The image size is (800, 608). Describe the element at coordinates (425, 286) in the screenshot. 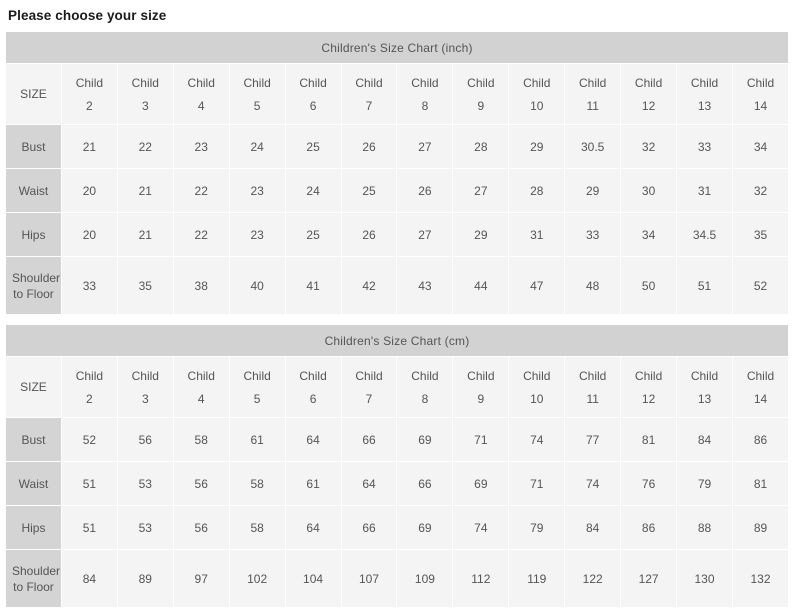

I see `measurement-cell: 43` at that location.